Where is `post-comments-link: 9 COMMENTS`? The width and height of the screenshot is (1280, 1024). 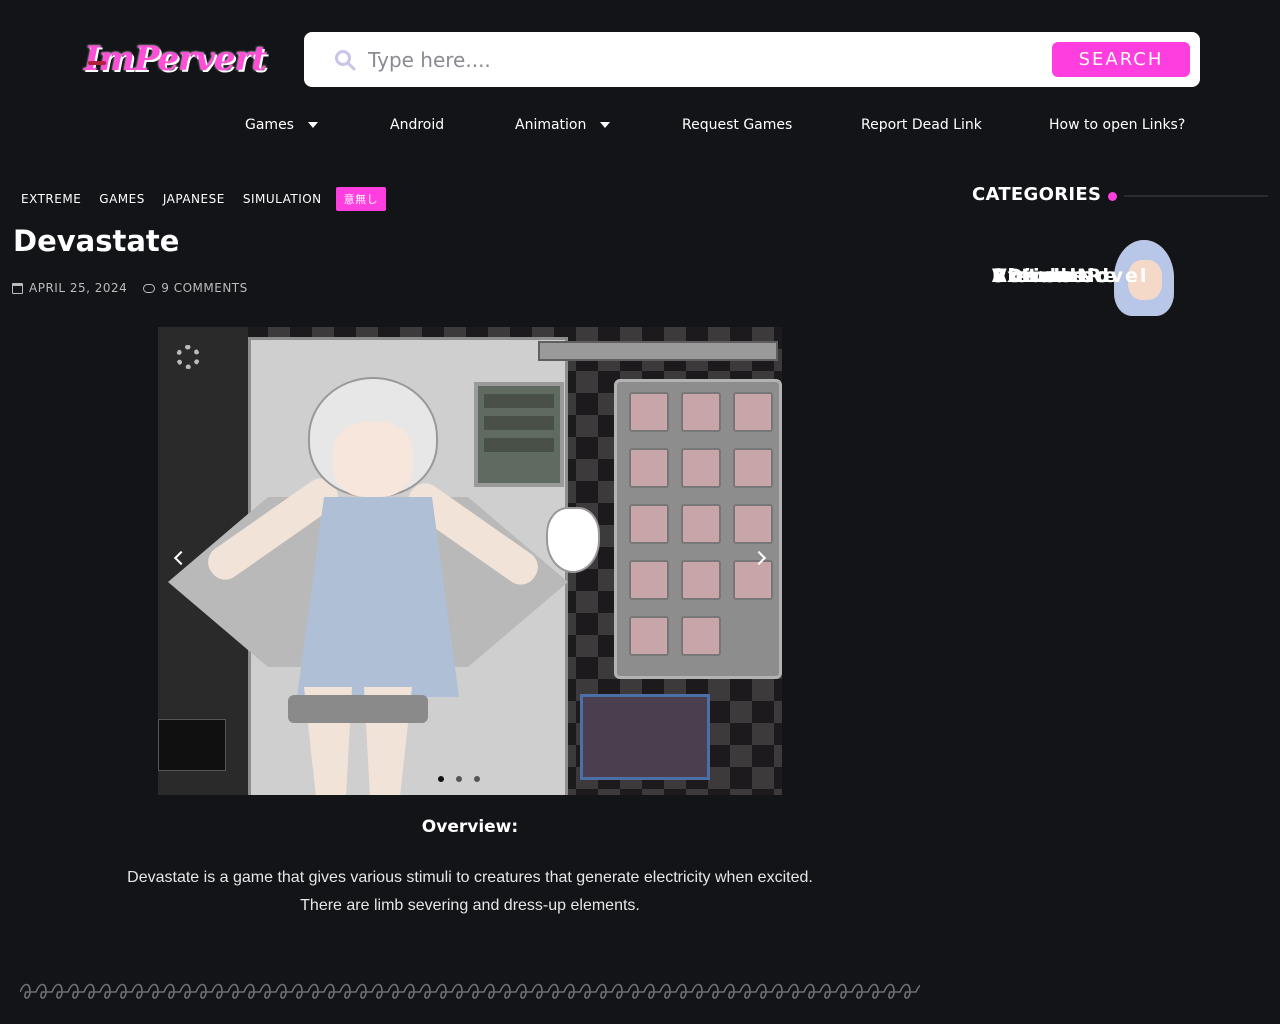
post-comments-link: 9 COMMENTS is located at coordinates (195, 288).